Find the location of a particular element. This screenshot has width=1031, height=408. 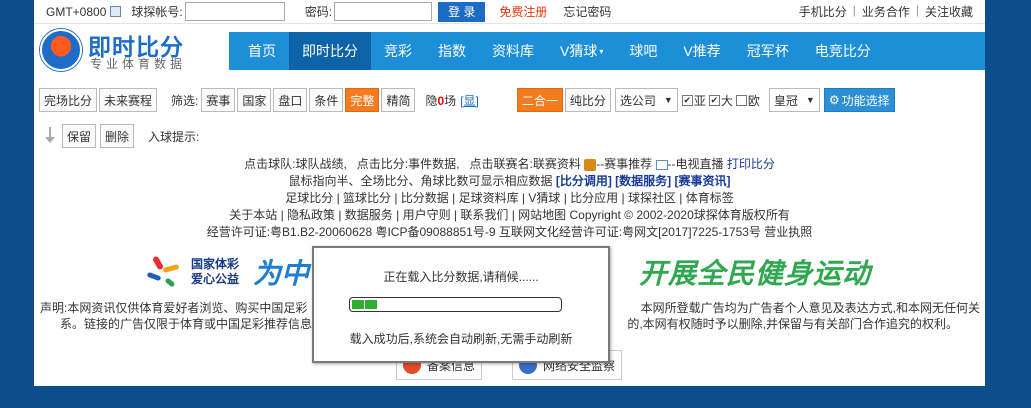

crown-select: 皇冠 ▼ is located at coordinates (794, 100).